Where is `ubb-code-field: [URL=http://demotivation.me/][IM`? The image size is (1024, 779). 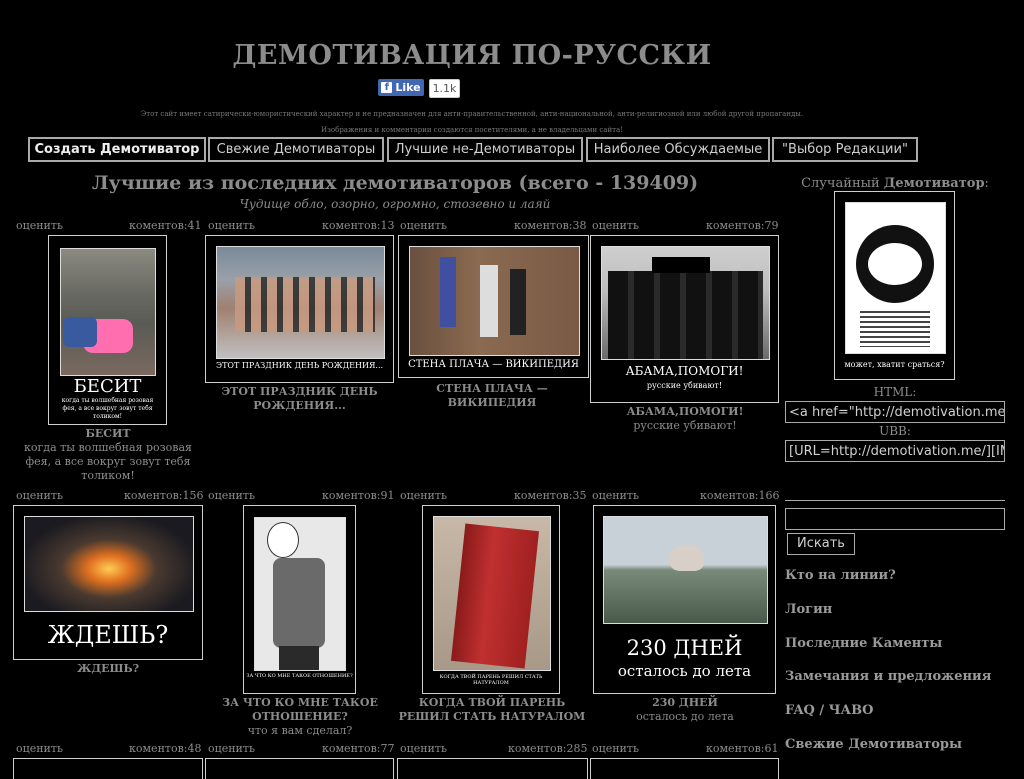
ubb-code-field: [URL=http://demotivation.me/][IM is located at coordinates (895, 451).